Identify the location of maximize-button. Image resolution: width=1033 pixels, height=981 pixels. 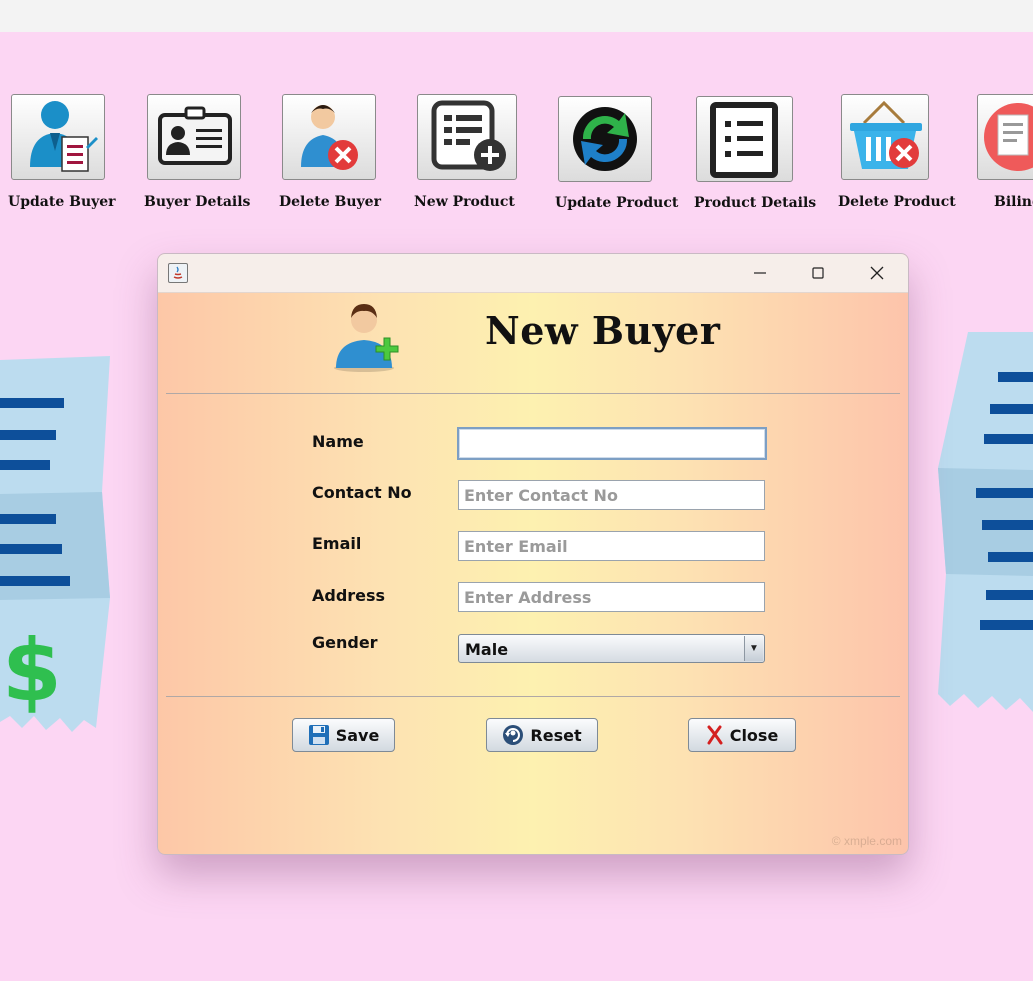
(818, 273).